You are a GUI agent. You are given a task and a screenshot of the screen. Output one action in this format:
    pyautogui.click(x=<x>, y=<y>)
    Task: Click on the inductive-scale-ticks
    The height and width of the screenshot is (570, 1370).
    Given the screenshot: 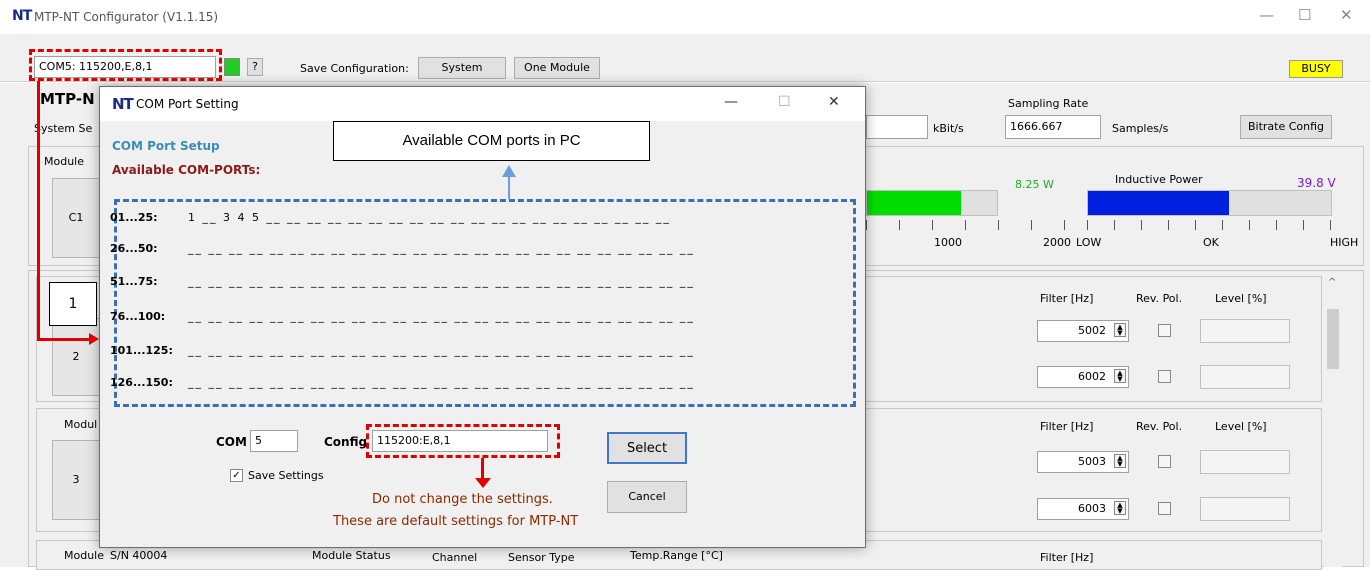 What is the action you would take?
    pyautogui.click(x=1210, y=225)
    